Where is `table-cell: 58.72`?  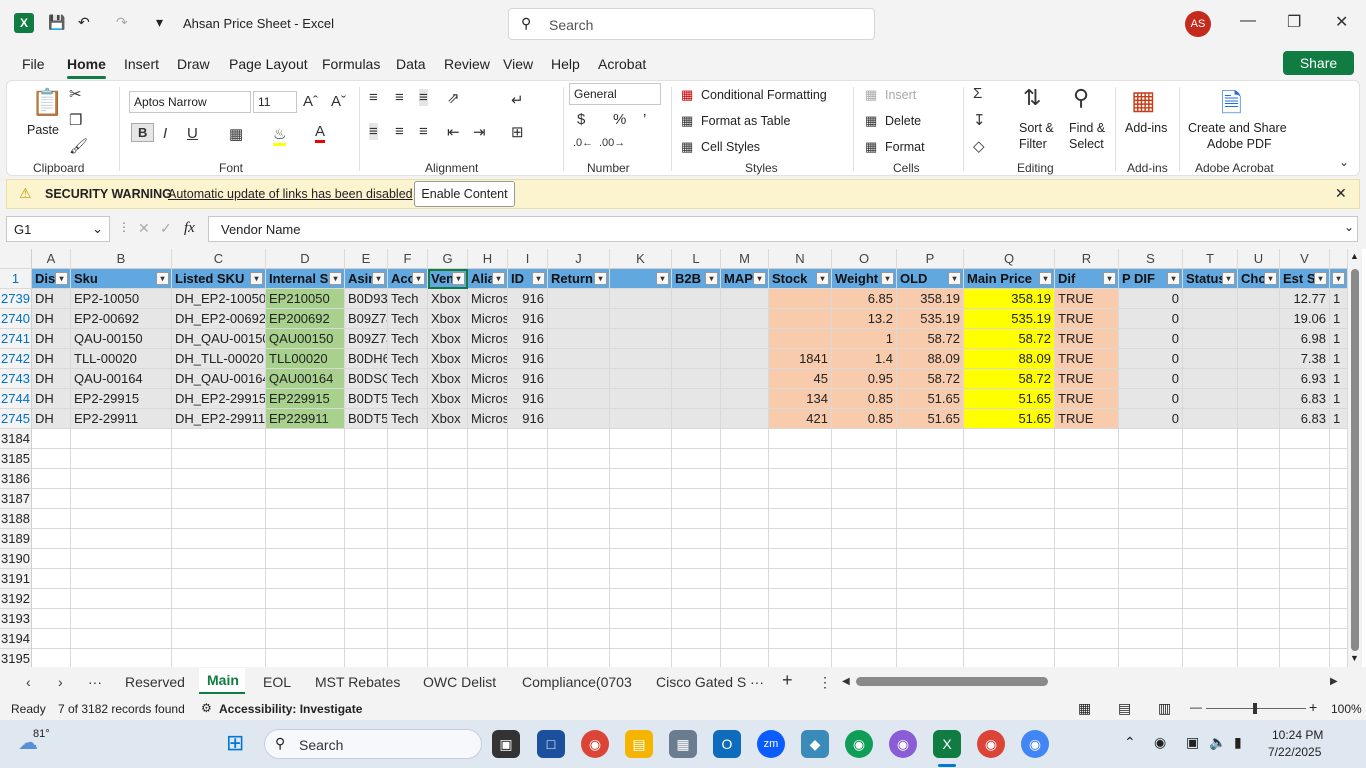 table-cell: 58.72 is located at coordinates (1009, 379).